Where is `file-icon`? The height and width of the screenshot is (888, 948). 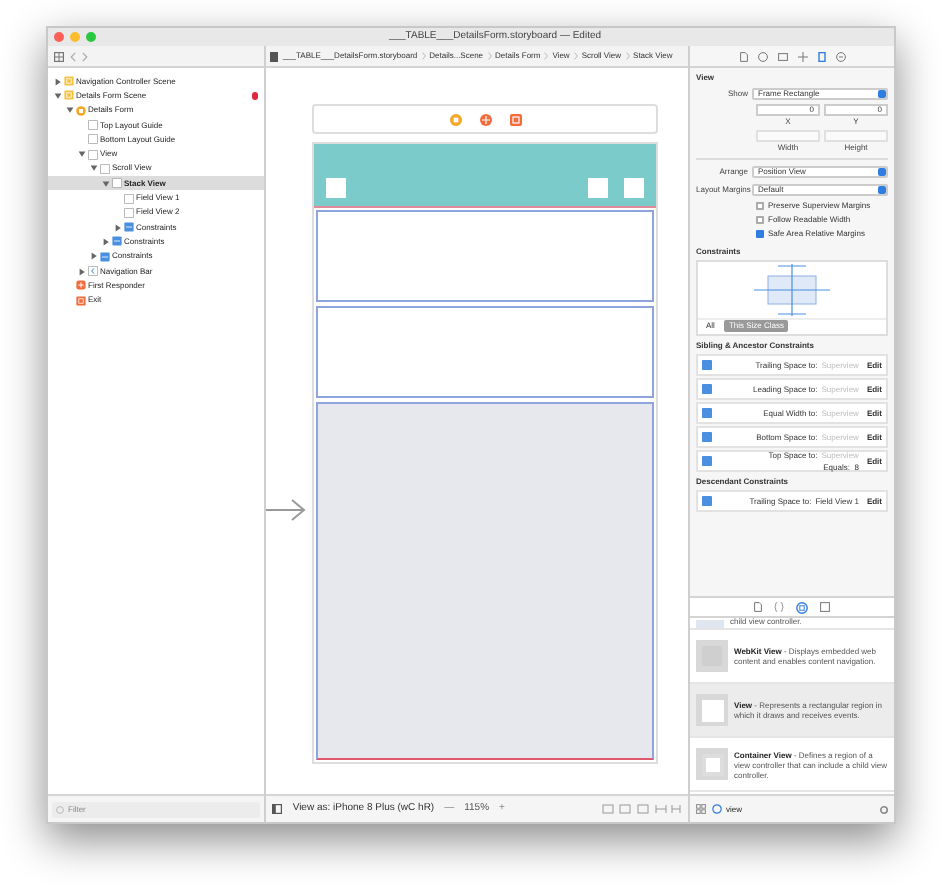 file-icon is located at coordinates (743, 56).